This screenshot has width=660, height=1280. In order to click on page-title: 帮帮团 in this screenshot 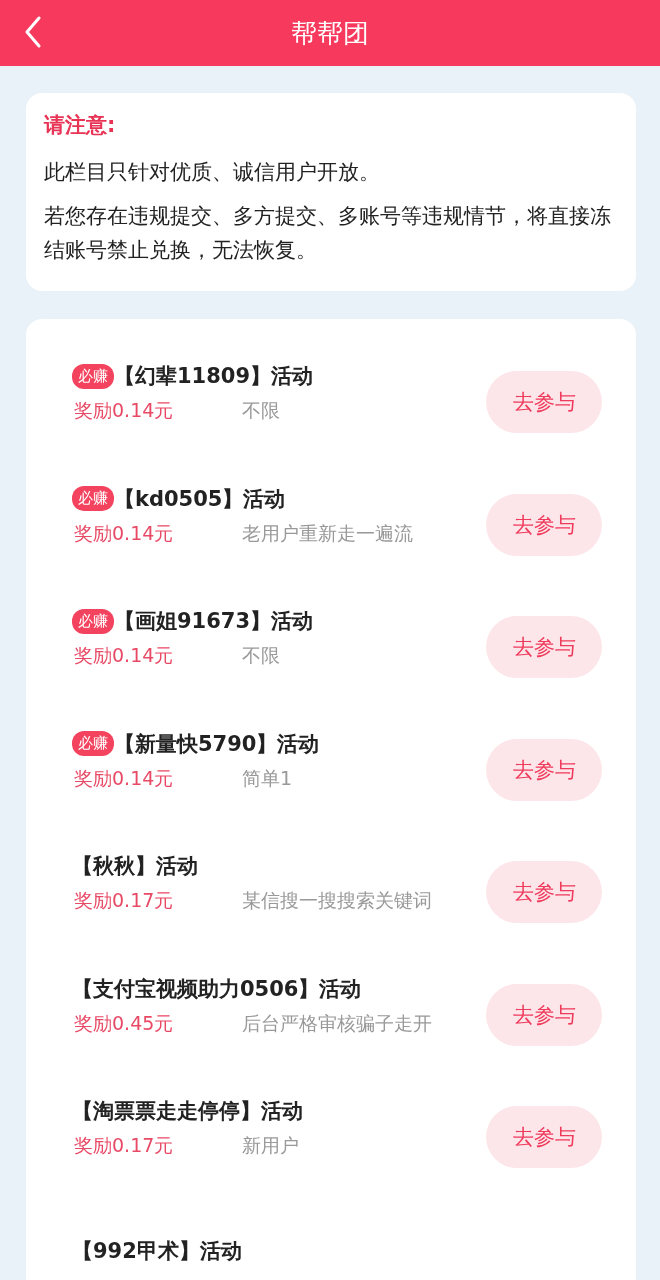, I will do `click(330, 33)`.